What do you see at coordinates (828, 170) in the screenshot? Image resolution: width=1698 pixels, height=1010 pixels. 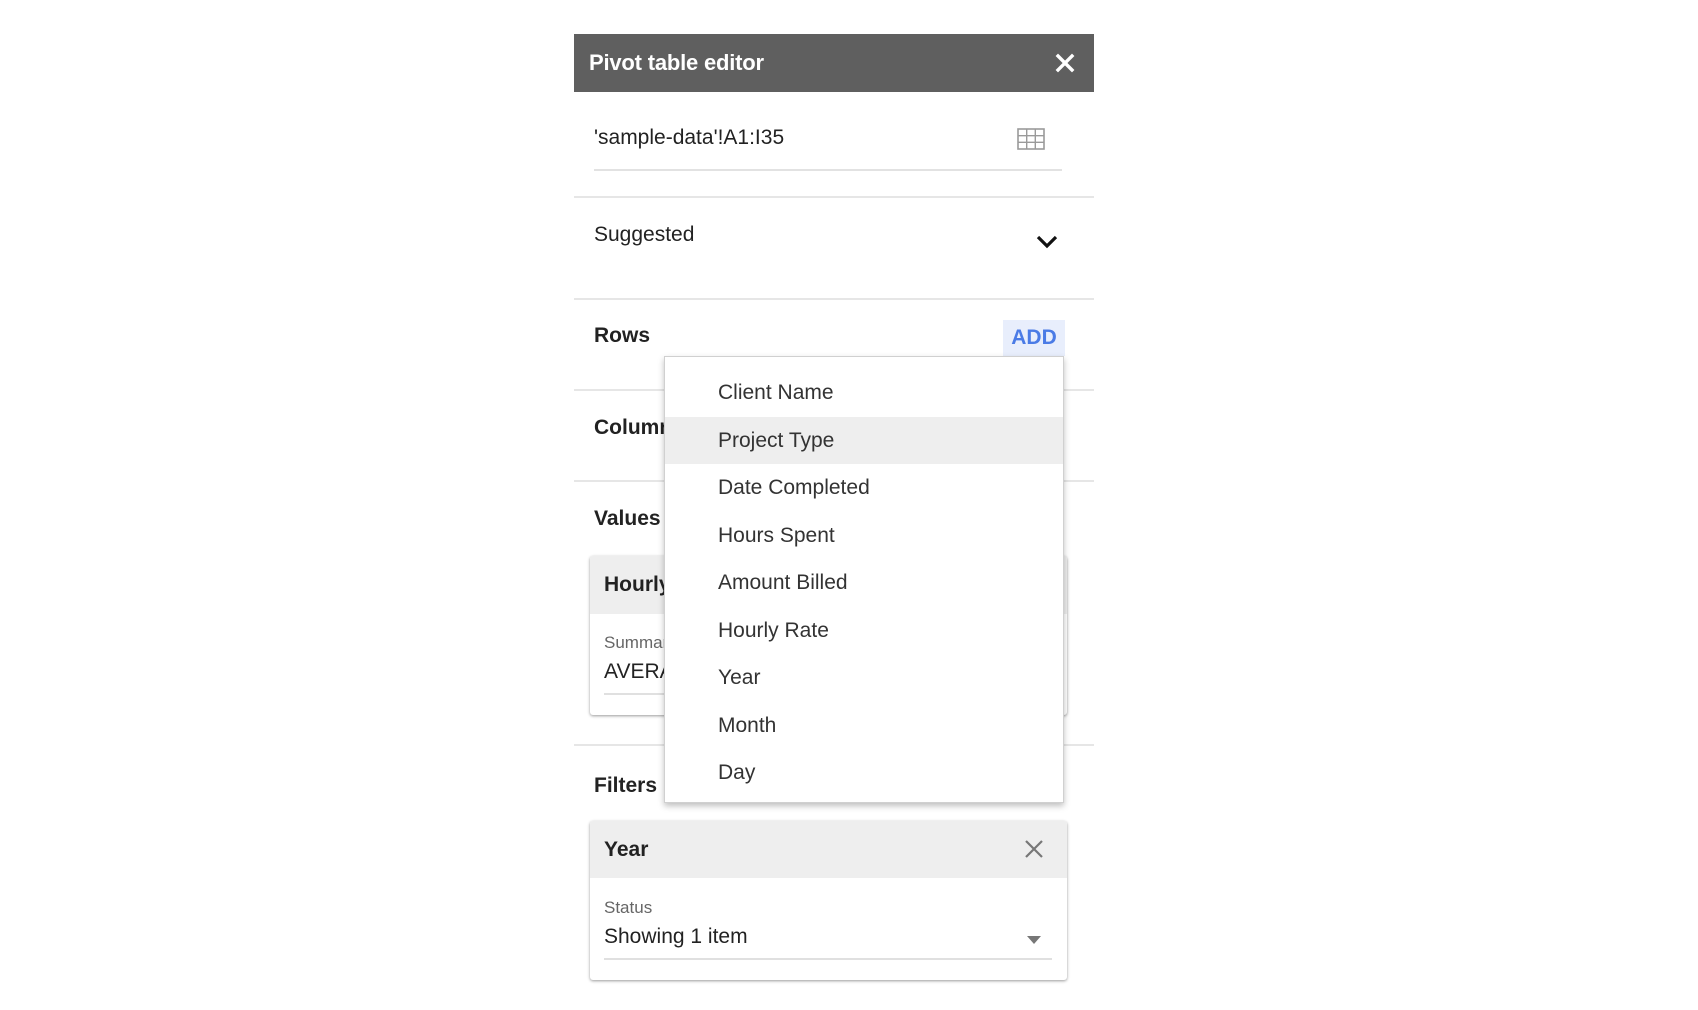 I see `range-underline` at bounding box center [828, 170].